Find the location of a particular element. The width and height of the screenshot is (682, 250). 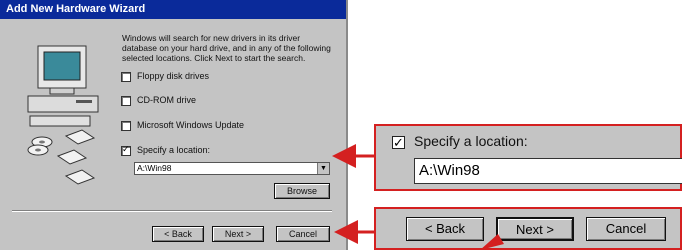

location-callout: ✓ Specify a location: A:\Win98 is located at coordinates (528, 157).